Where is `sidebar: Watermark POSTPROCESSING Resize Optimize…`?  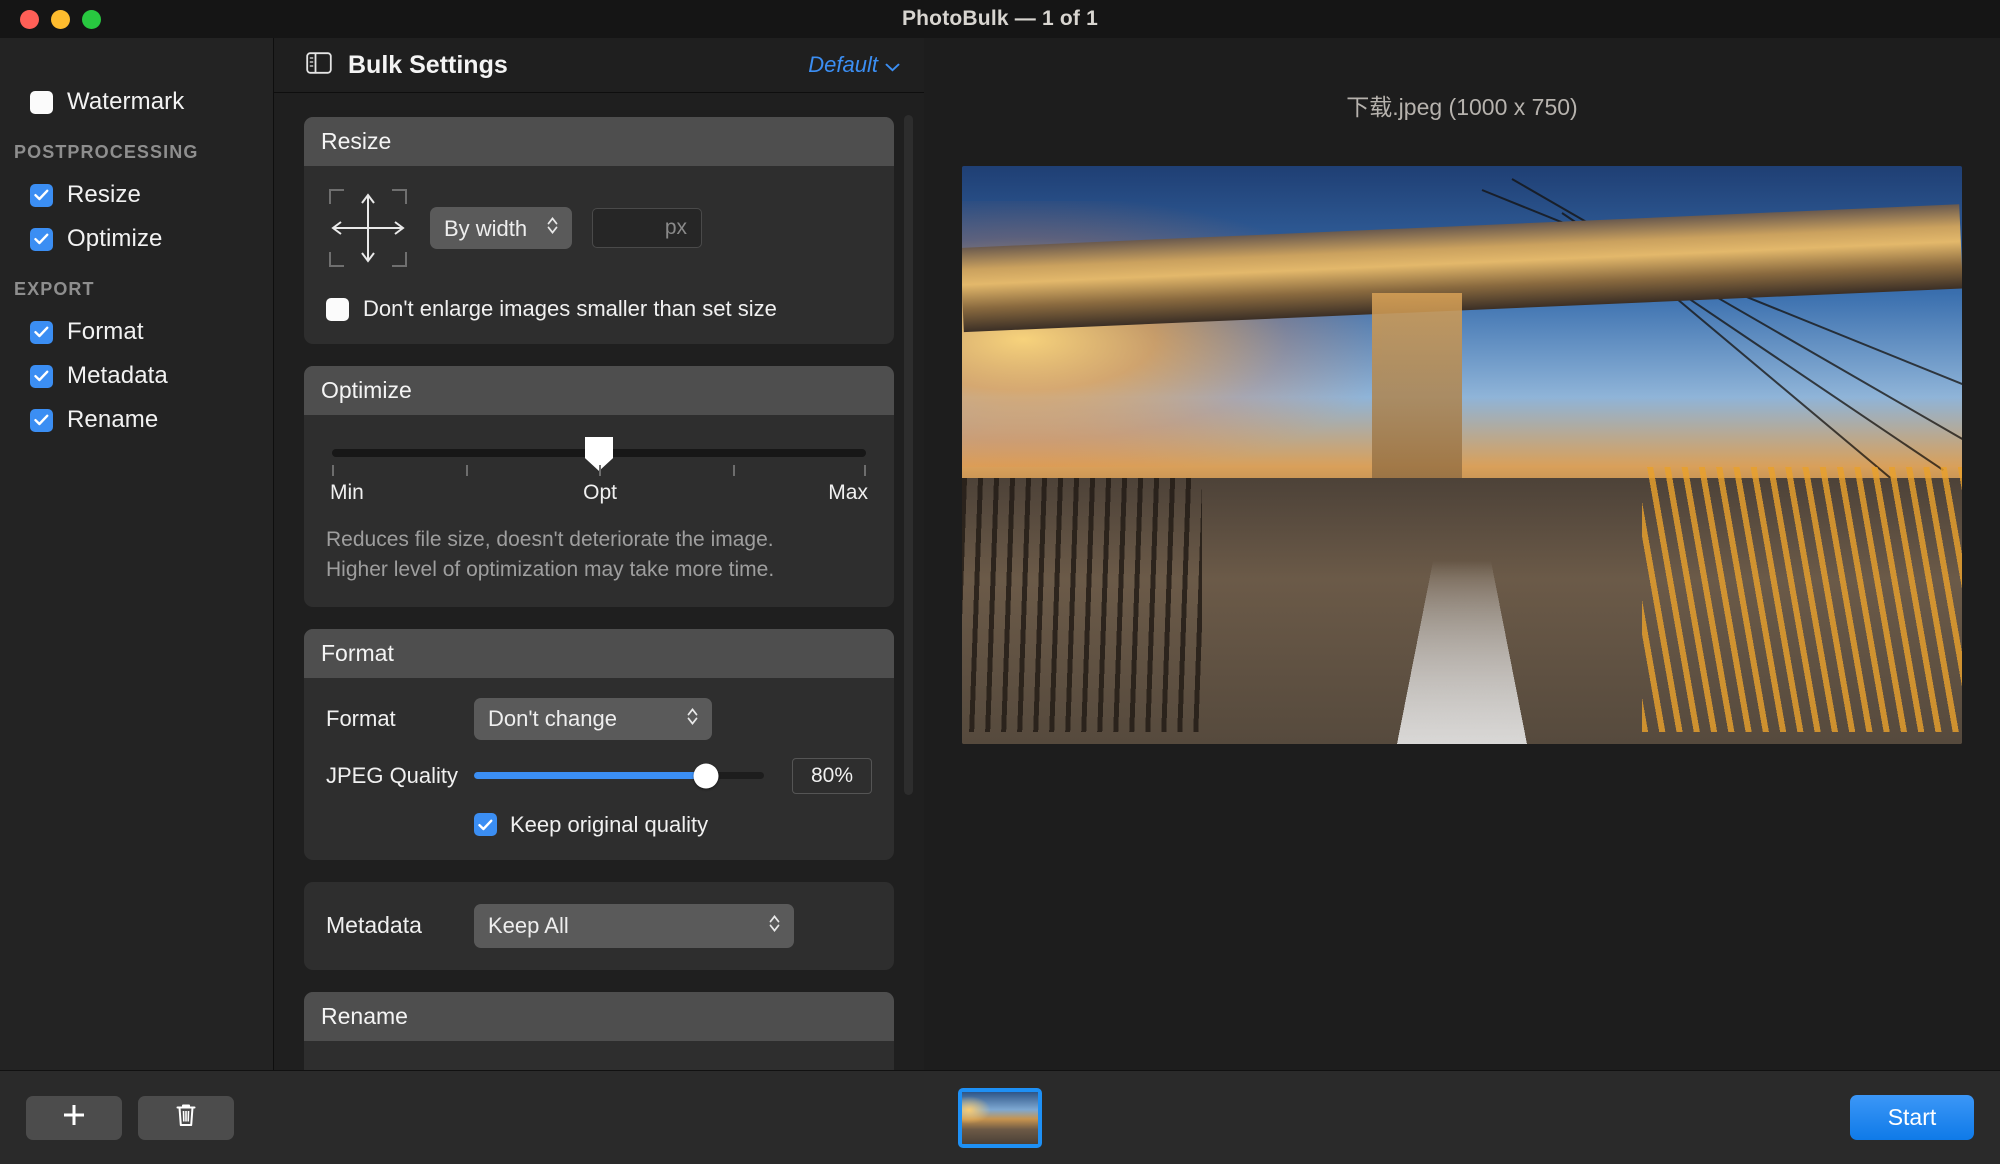 sidebar: Watermark POSTPROCESSING Resize Optimize… is located at coordinates (137, 554).